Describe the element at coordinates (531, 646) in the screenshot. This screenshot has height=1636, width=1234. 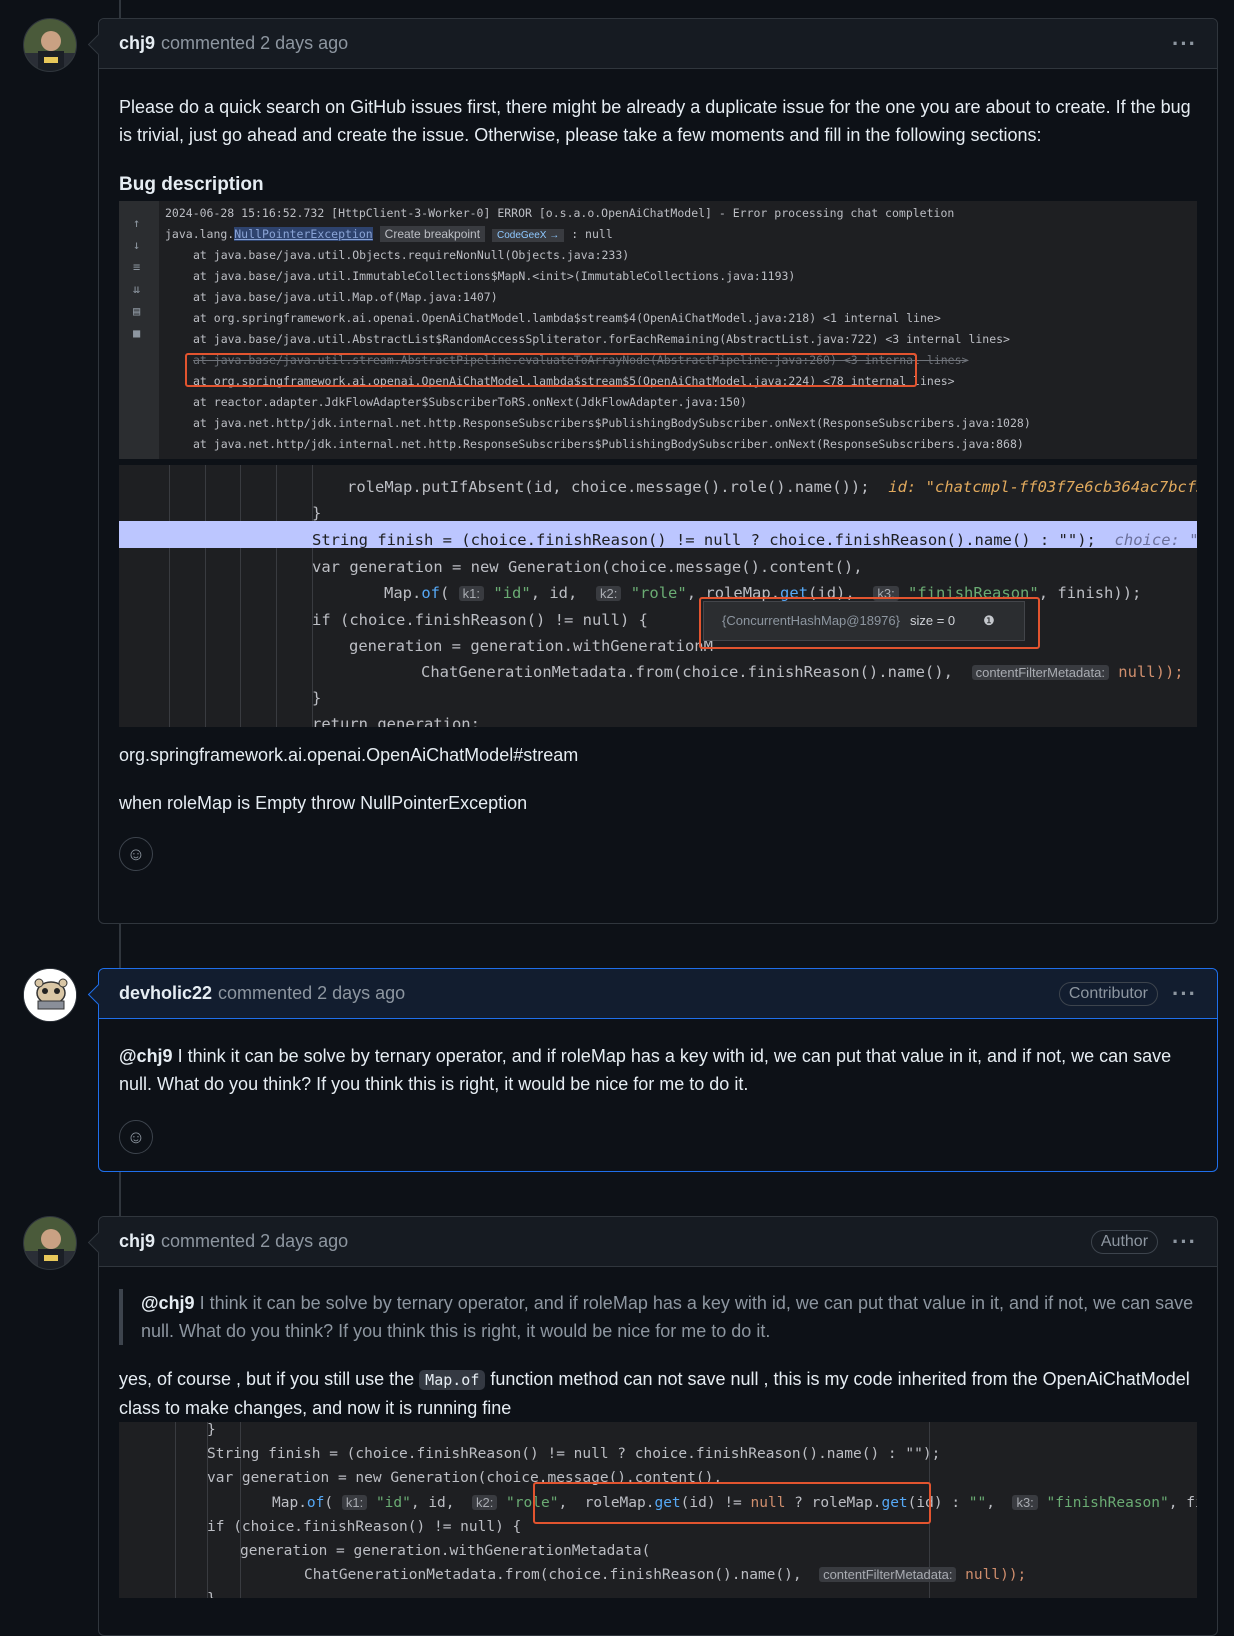
I see `code-line: generation = generation.withGenerationM` at that location.